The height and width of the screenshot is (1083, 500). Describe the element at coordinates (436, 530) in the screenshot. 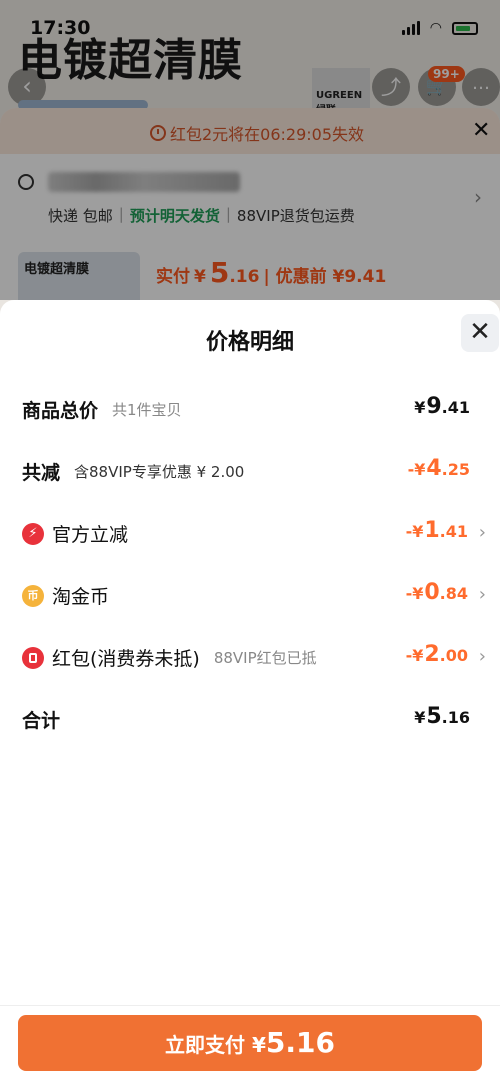

I see `official-discount-amount: -¥1.41` at that location.